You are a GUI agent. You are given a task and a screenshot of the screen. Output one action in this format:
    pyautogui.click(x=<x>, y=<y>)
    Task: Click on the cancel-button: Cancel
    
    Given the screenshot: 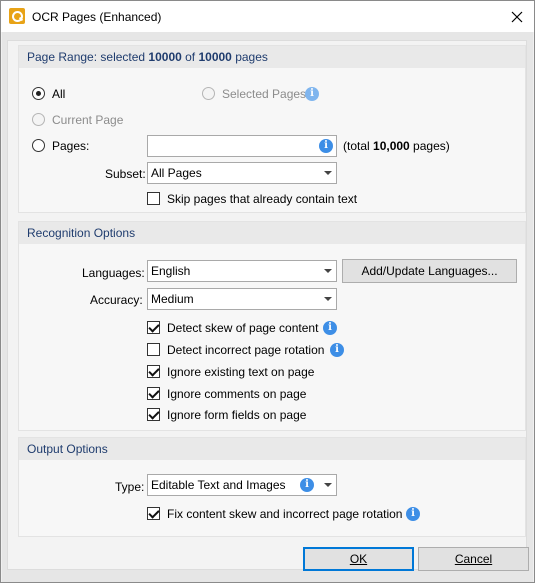 What is the action you would take?
    pyautogui.click(x=473, y=559)
    